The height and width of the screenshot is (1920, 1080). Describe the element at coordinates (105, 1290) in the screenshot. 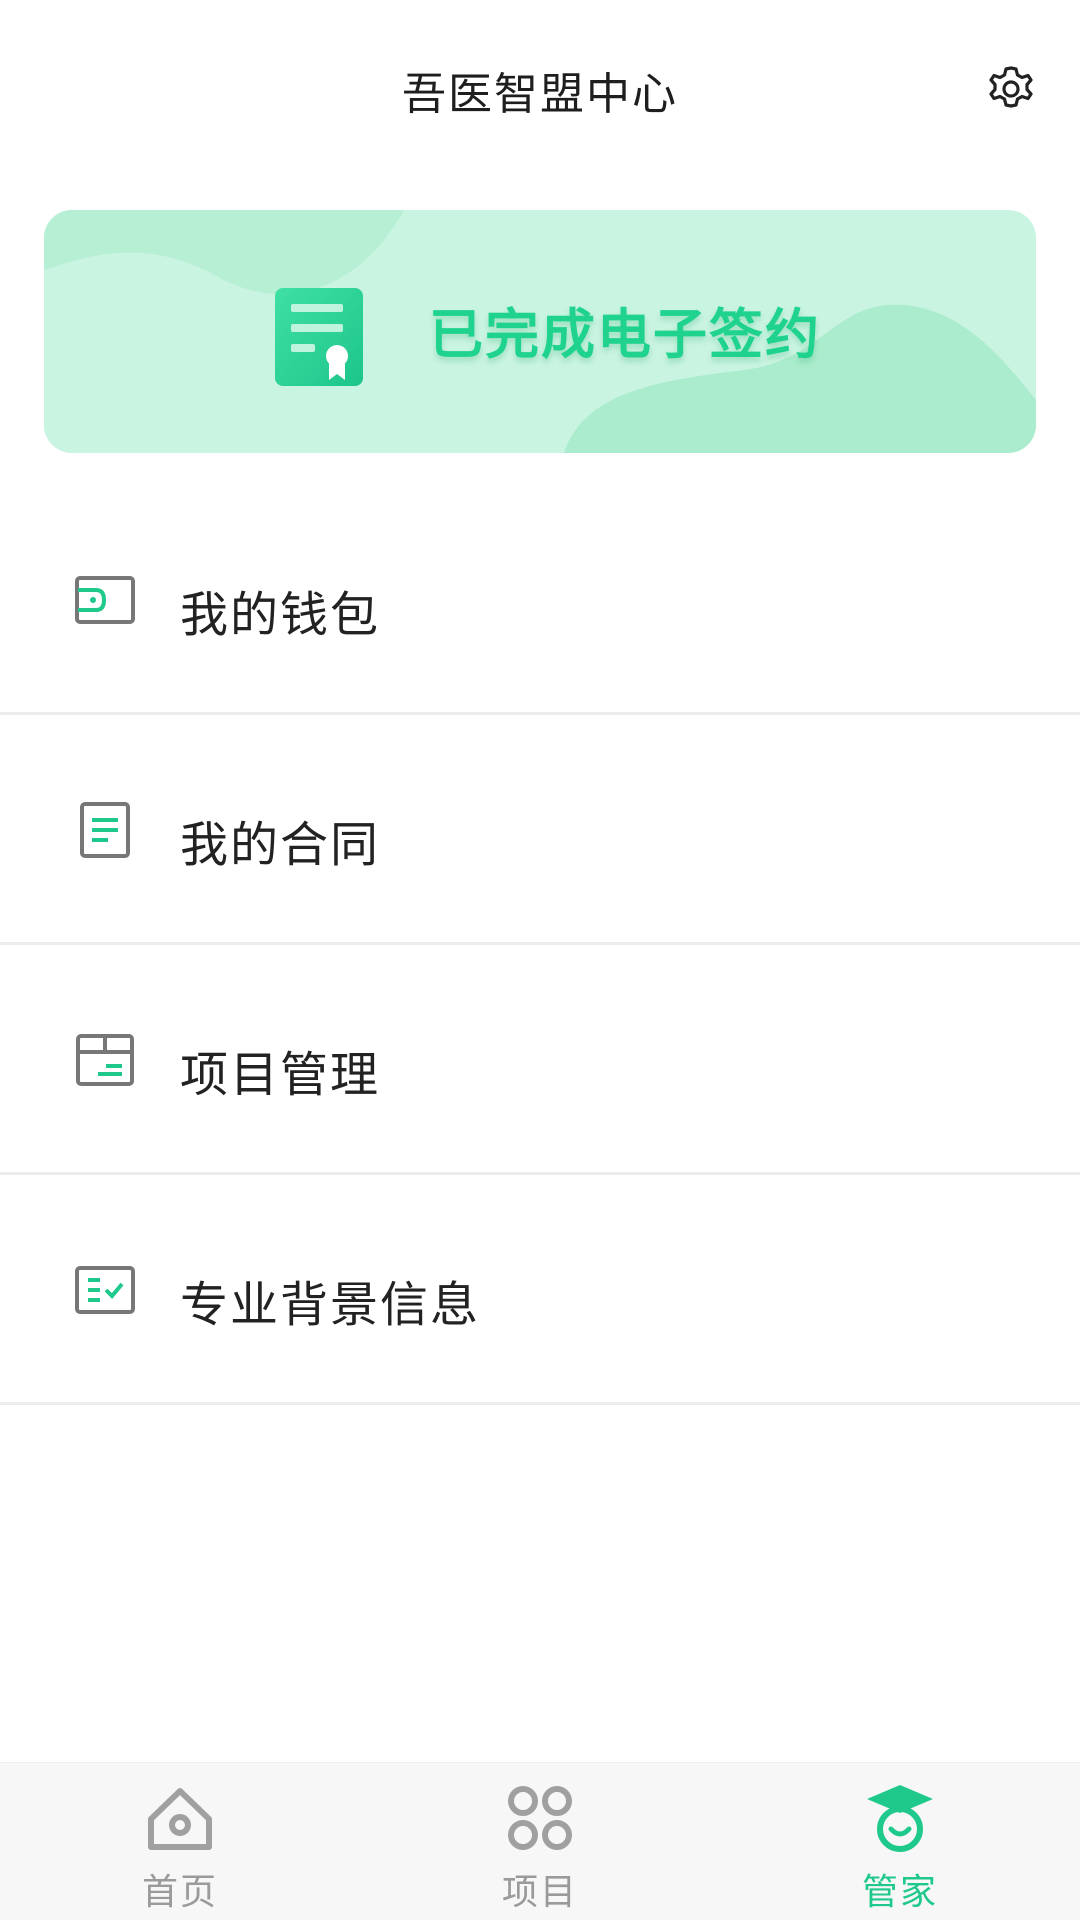

I see `checklist-icon` at that location.